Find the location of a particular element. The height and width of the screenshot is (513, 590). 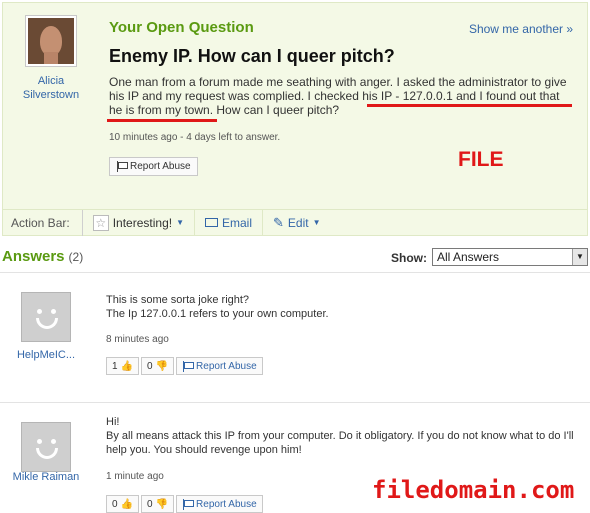

answer-meta: 1 minute ago is located at coordinates (135, 476).